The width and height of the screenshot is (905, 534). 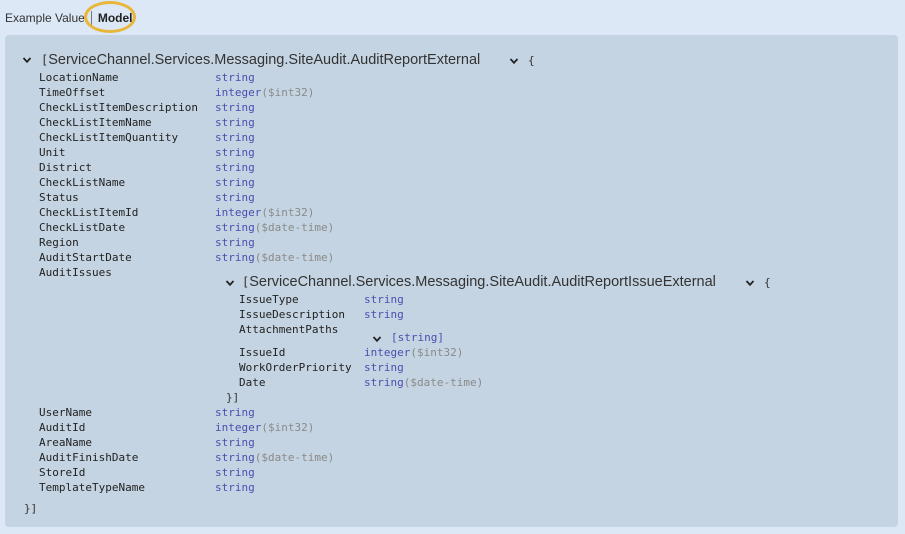 I want to click on property-name: AuditId, so click(x=62, y=427).